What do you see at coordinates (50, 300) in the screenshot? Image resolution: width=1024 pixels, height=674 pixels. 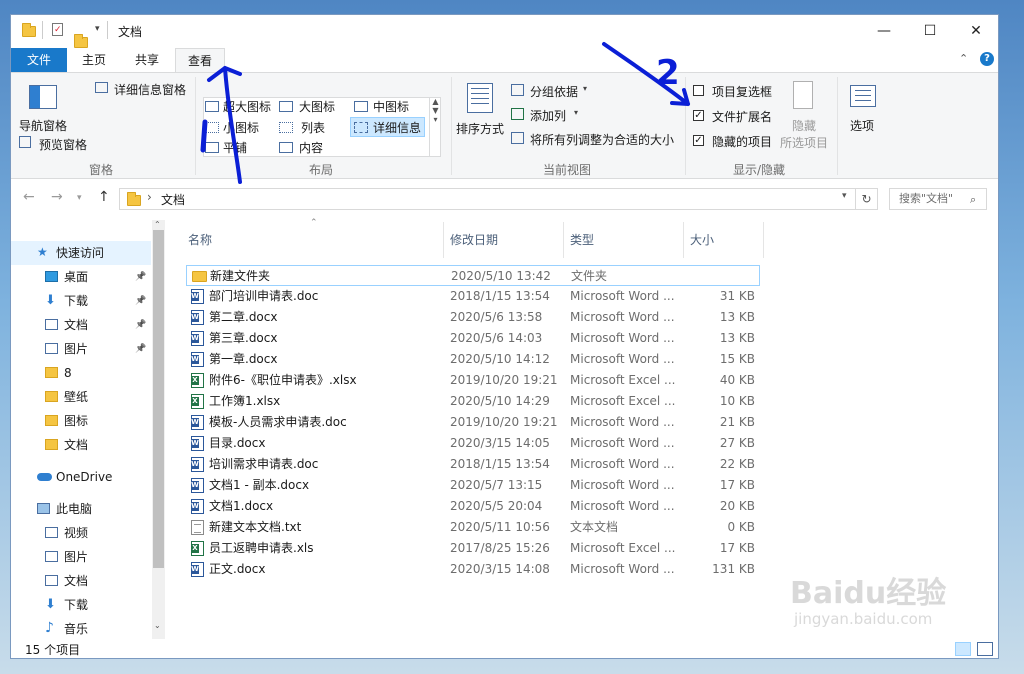 I see `download-icon: ⬇` at bounding box center [50, 300].